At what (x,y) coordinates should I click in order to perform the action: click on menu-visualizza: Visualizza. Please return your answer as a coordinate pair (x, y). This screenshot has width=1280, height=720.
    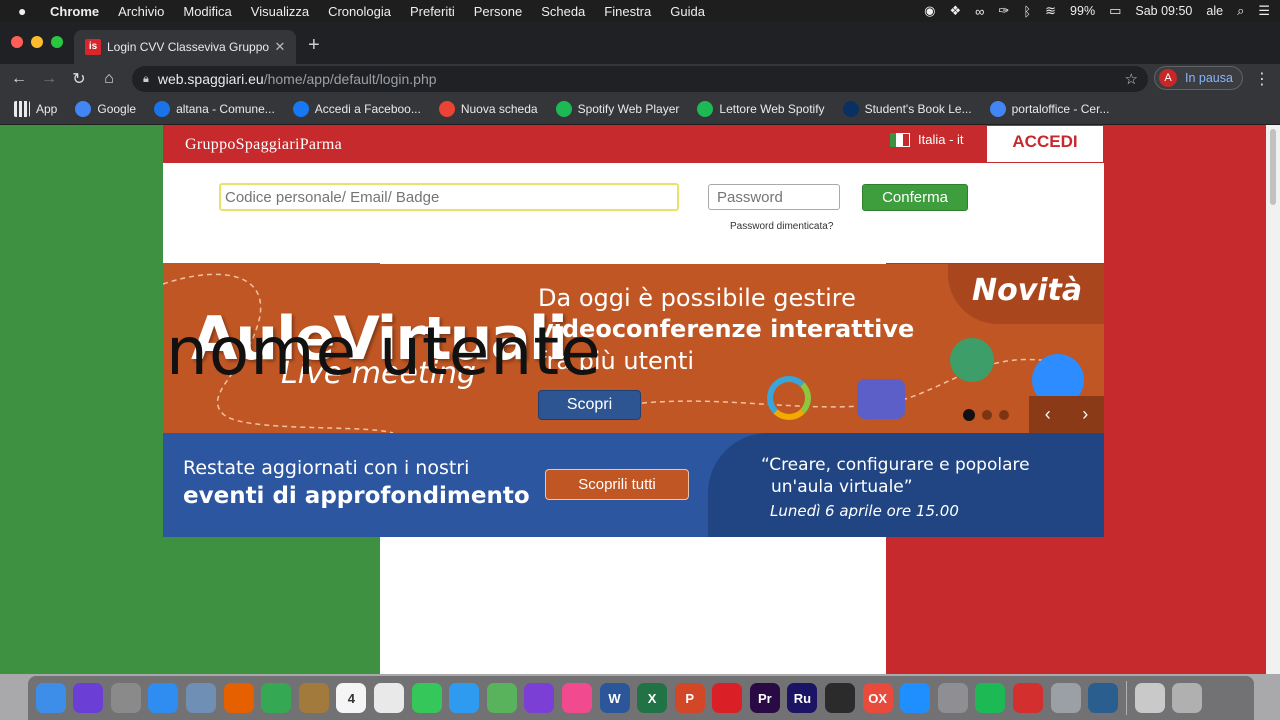
    Looking at the image, I should click on (280, 11).